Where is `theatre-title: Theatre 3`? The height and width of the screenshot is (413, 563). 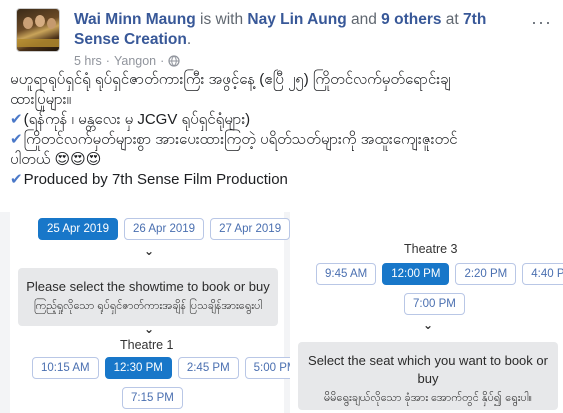
theatre-title: Theatre 3 is located at coordinates (431, 249).